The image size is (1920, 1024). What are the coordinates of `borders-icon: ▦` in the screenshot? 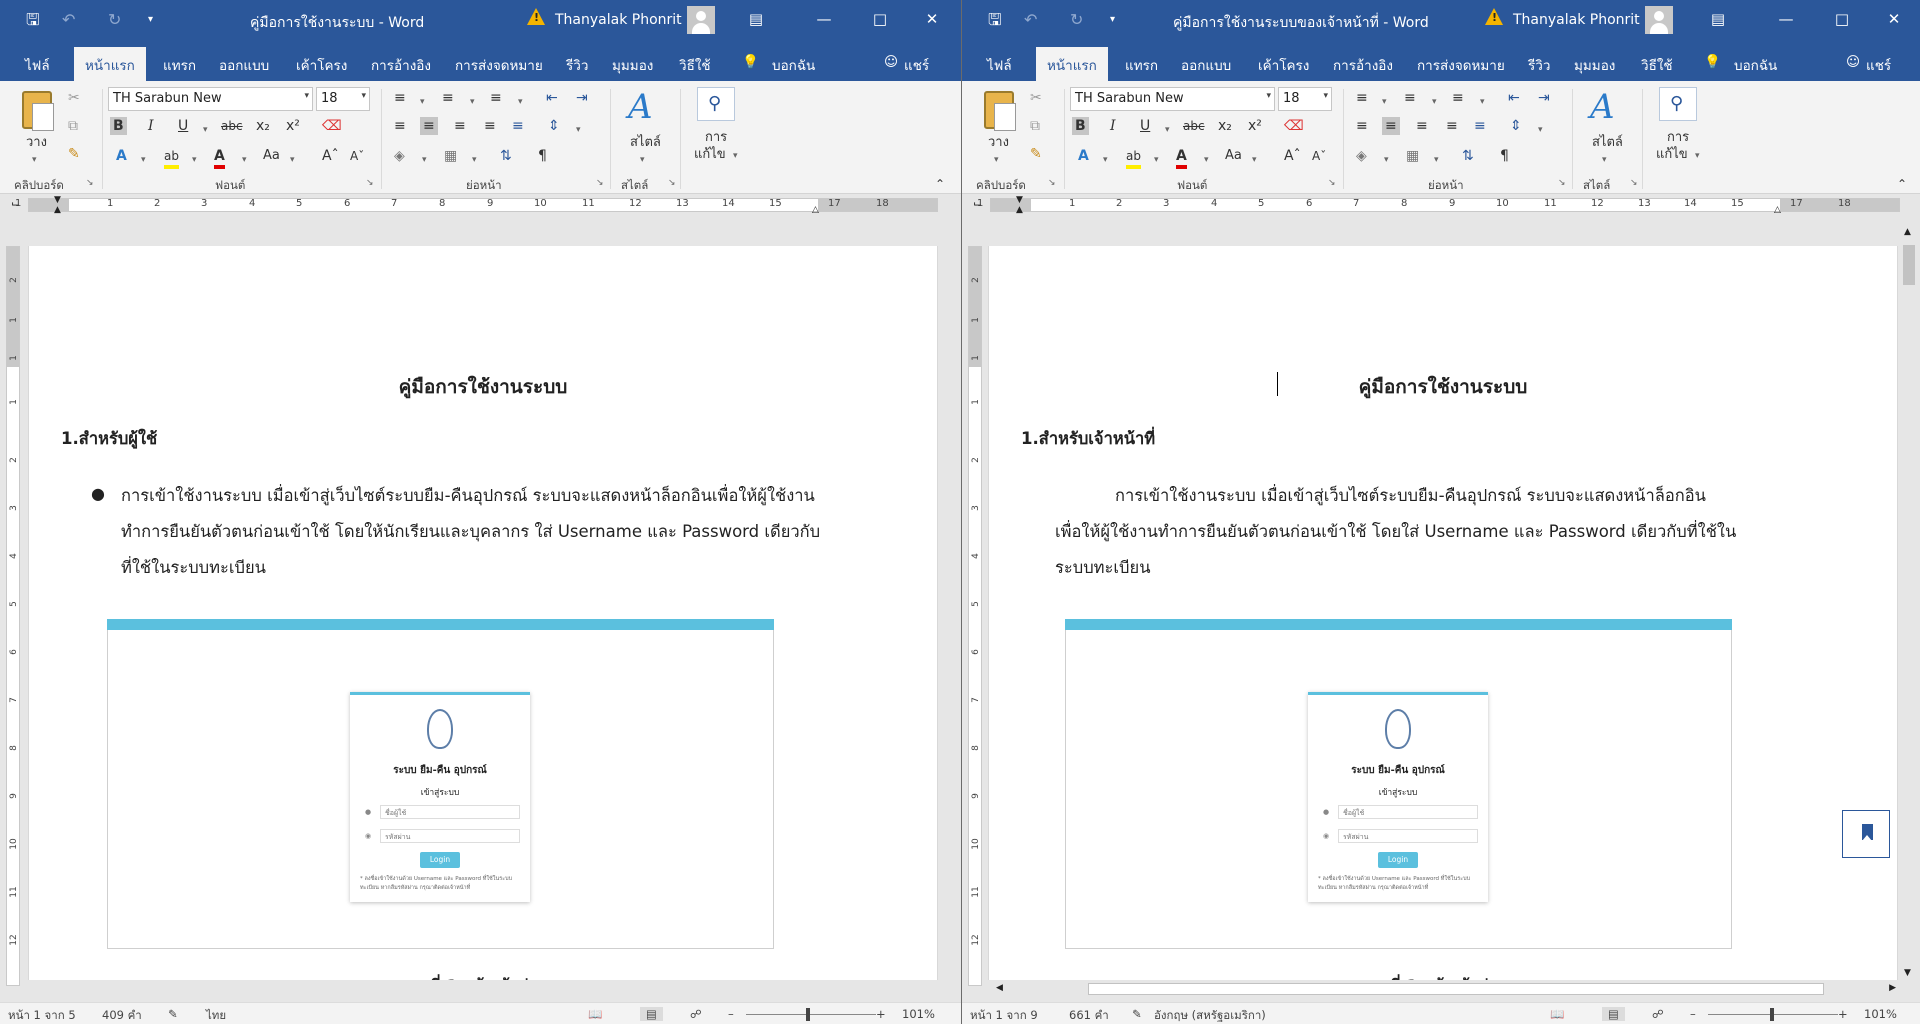 It's located at (1412, 156).